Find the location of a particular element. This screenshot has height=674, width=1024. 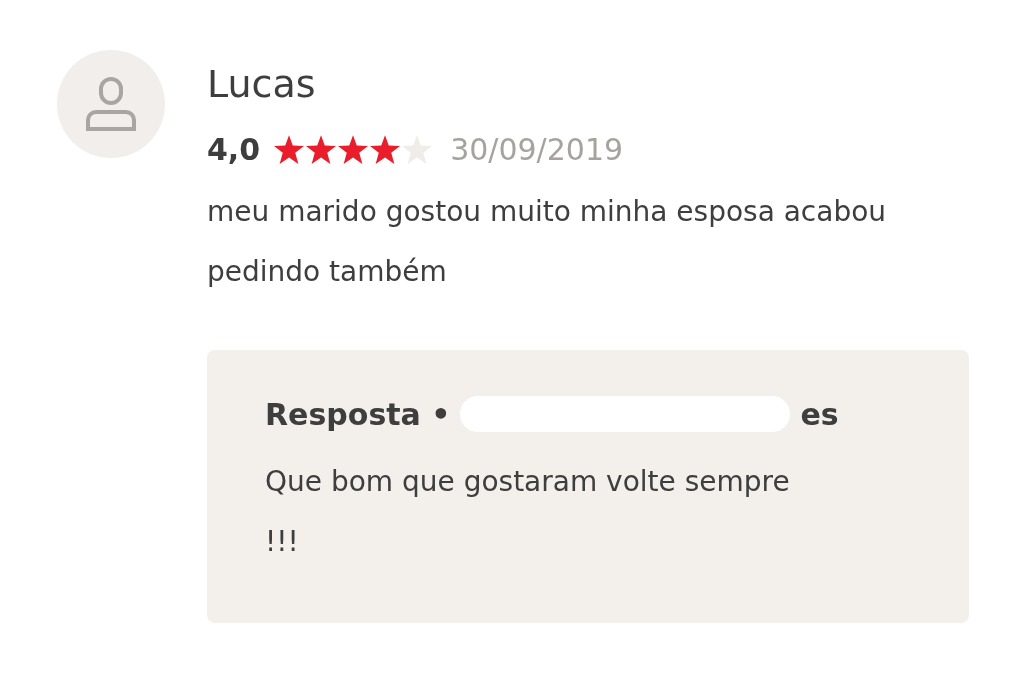

reply-title-end: es is located at coordinates (819, 414).